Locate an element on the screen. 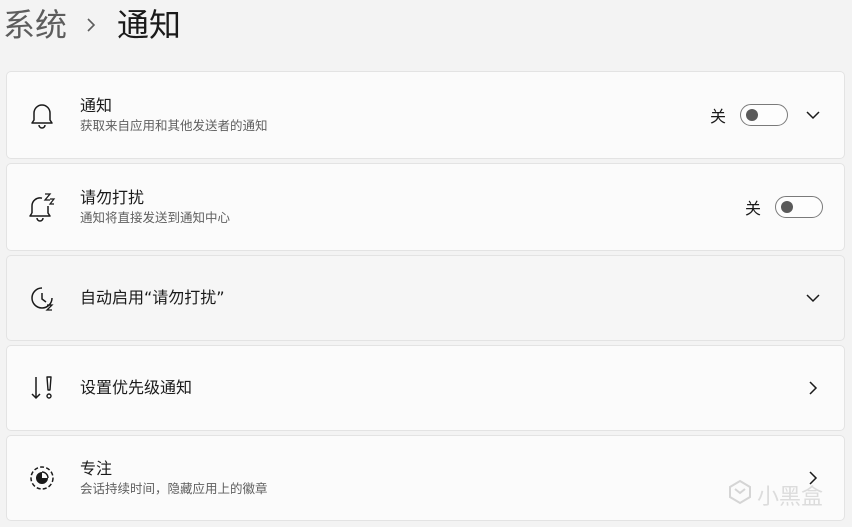  focus-subtitle: 会话持续时间，隐藏应用上的徽章 is located at coordinates (174, 488).